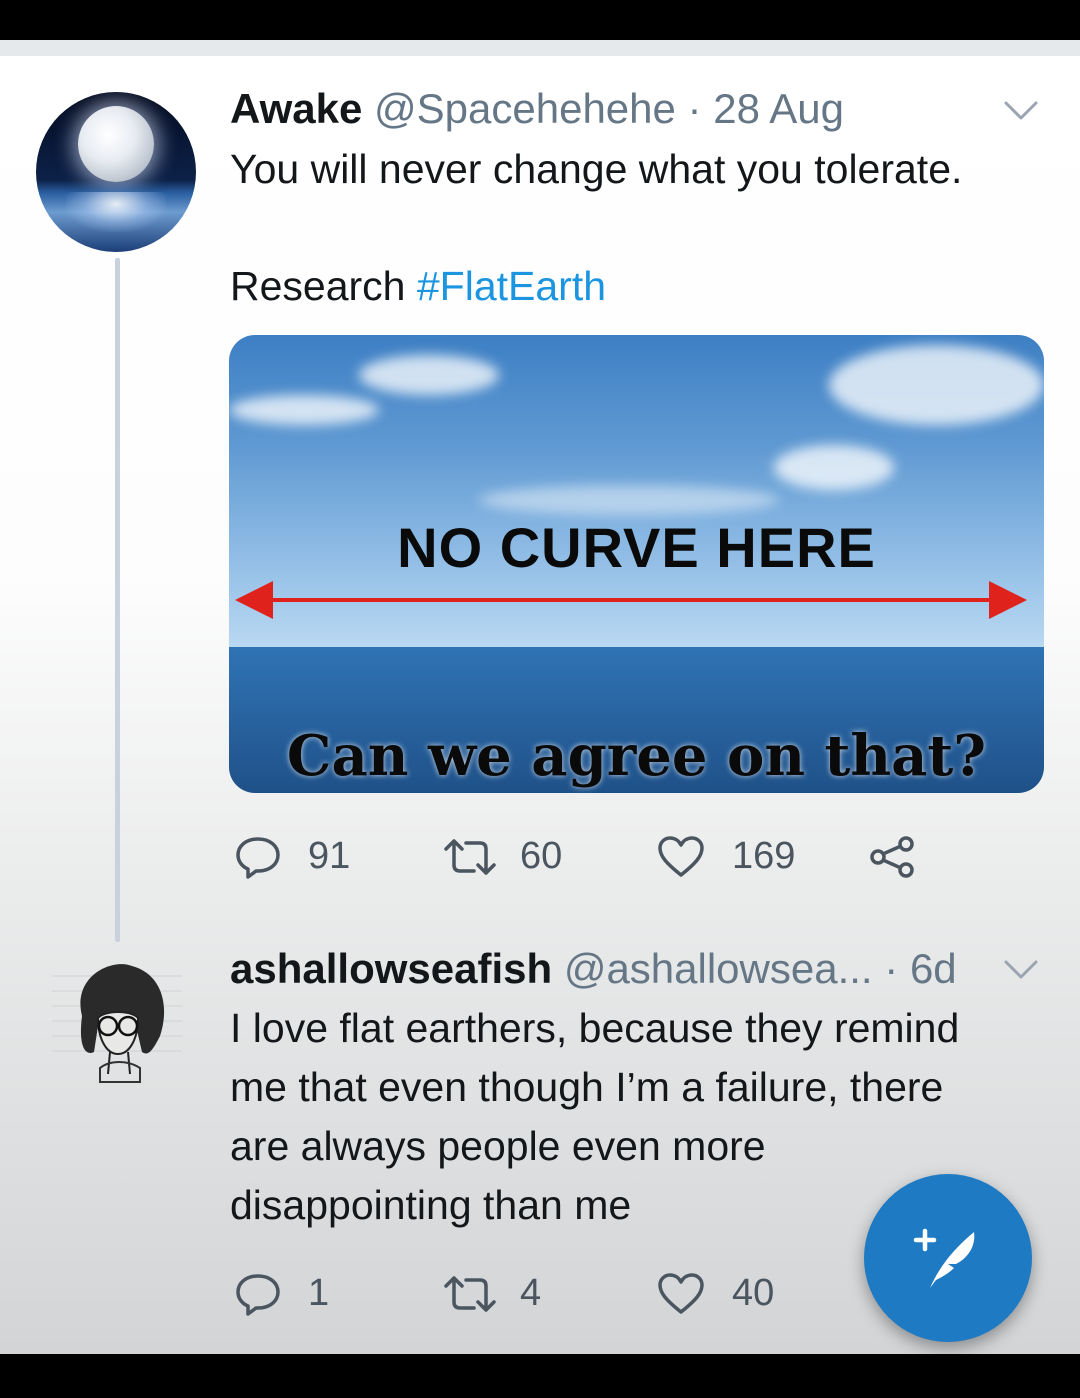 The height and width of the screenshot is (1398, 1080). What do you see at coordinates (391, 968) in the screenshot?
I see `author-name: ashallowseafish` at bounding box center [391, 968].